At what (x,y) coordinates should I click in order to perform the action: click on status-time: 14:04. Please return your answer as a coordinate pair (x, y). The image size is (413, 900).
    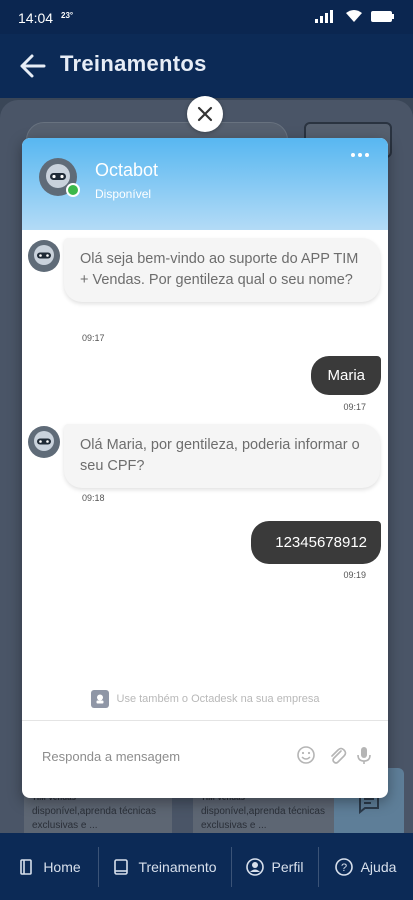
    Looking at the image, I should click on (36, 18).